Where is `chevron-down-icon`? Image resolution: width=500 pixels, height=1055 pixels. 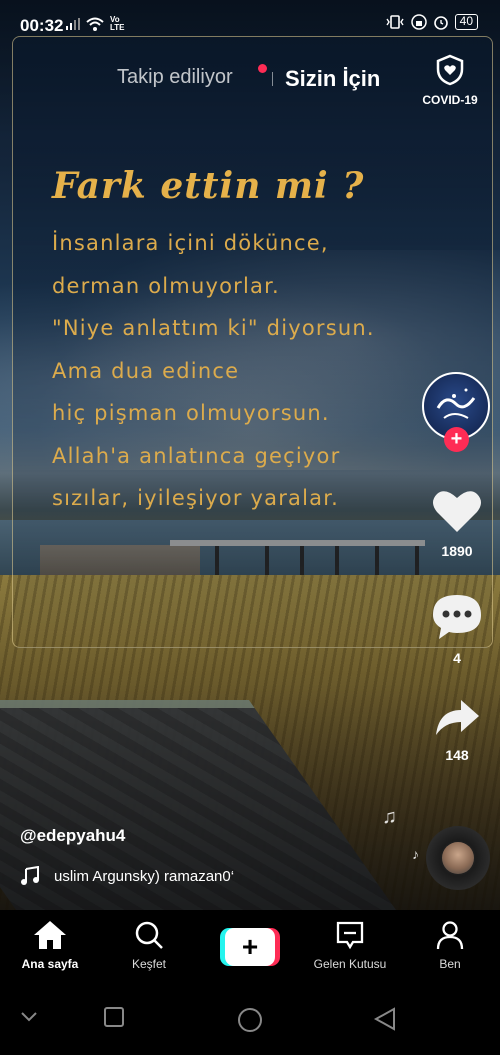
chevron-down-icon is located at coordinates (29, 1016).